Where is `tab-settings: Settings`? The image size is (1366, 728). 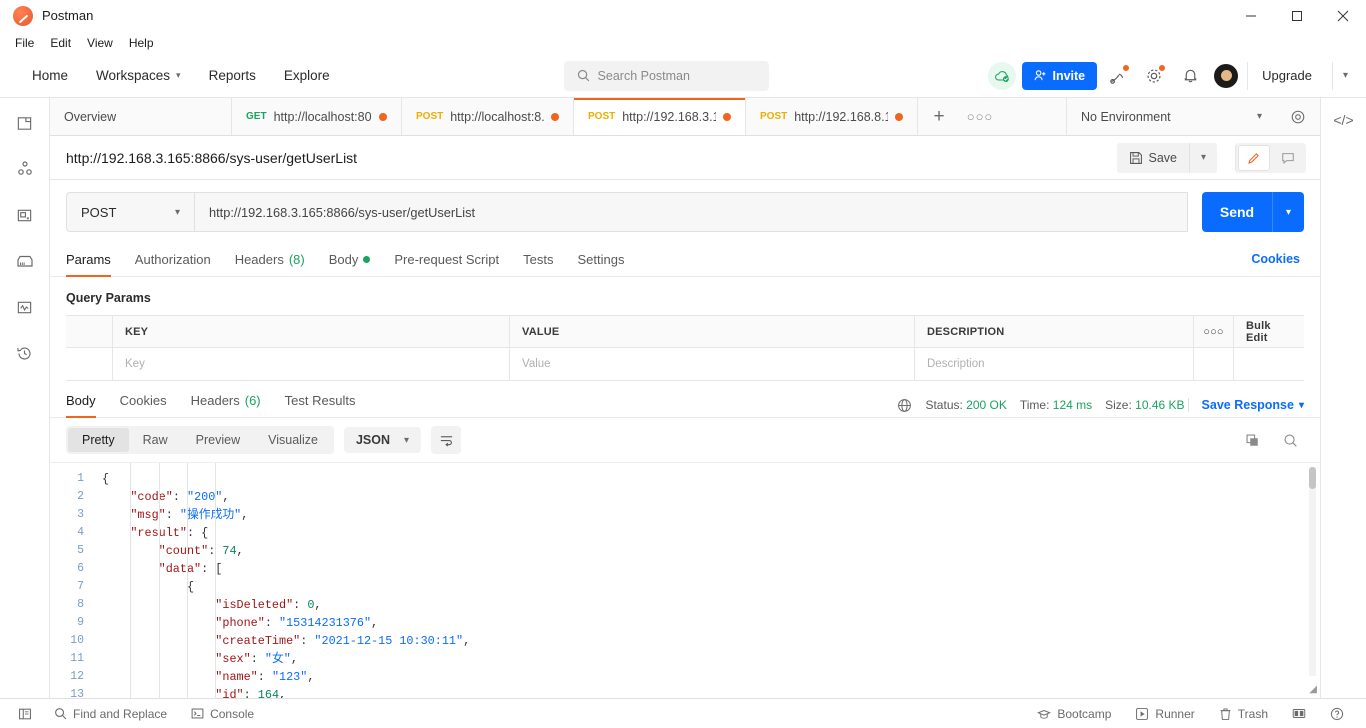 tab-settings: Settings is located at coordinates (600, 259).